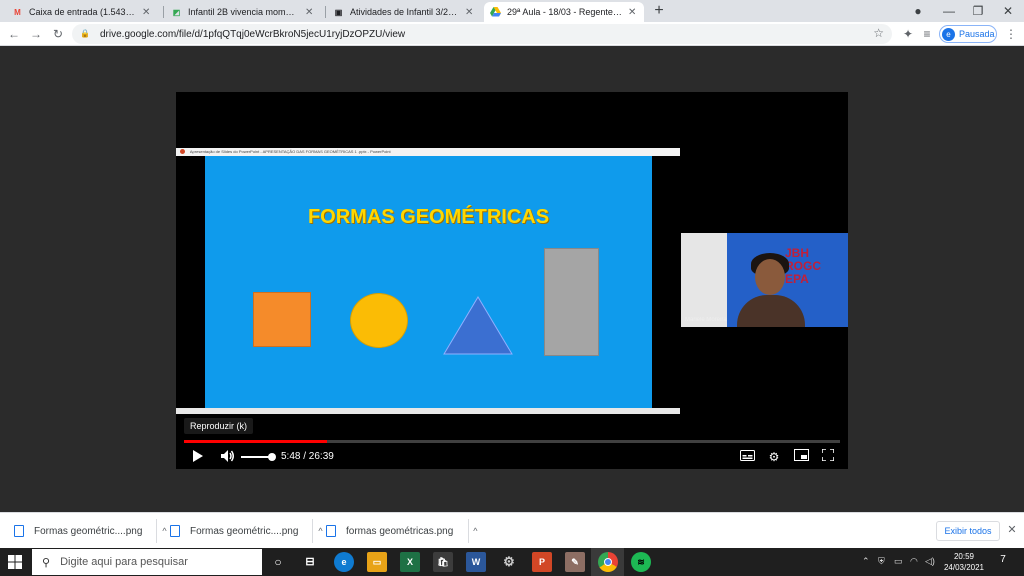  What do you see at coordinates (282, 319) in the screenshot?
I see `square-shape` at bounding box center [282, 319].